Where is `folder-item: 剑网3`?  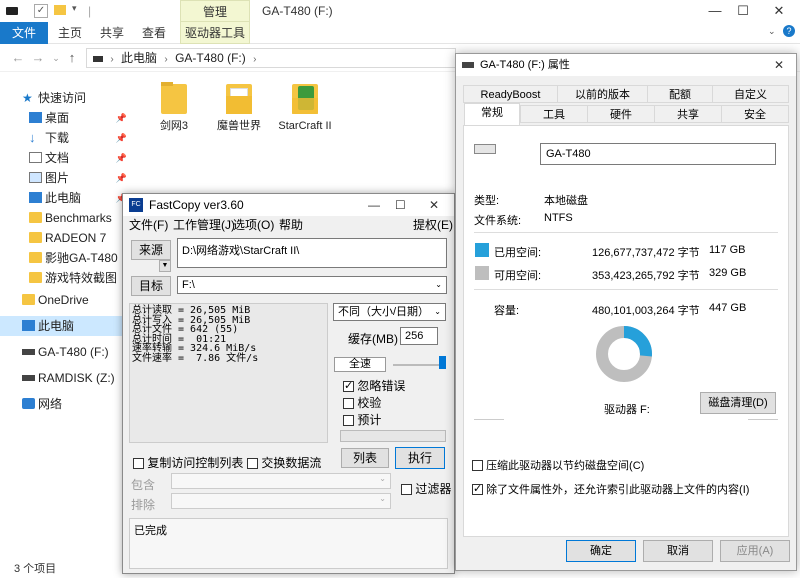 folder-item: 剑网3 is located at coordinates (174, 106).